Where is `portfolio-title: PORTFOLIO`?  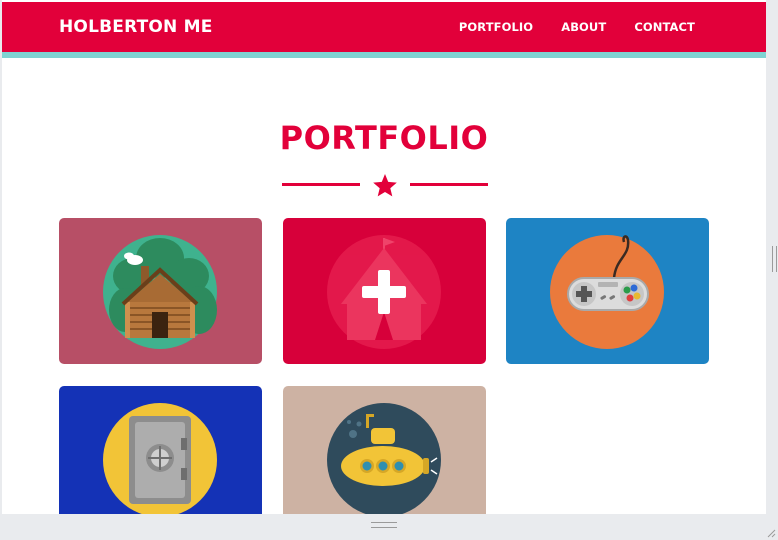
portfolio-title: PORTFOLIO is located at coordinates (384, 138).